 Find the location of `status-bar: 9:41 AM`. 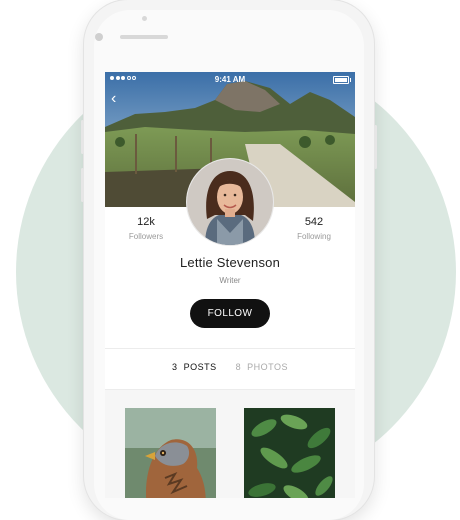

status-bar: 9:41 AM is located at coordinates (230, 79).